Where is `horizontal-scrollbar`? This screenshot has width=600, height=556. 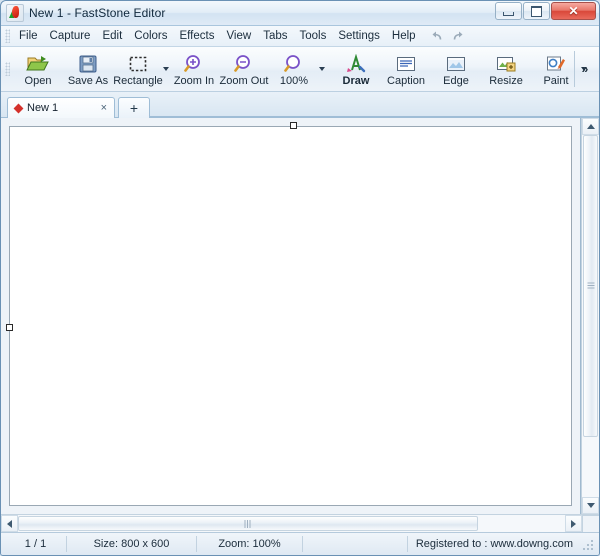
horizontal-scrollbar is located at coordinates (300, 523).